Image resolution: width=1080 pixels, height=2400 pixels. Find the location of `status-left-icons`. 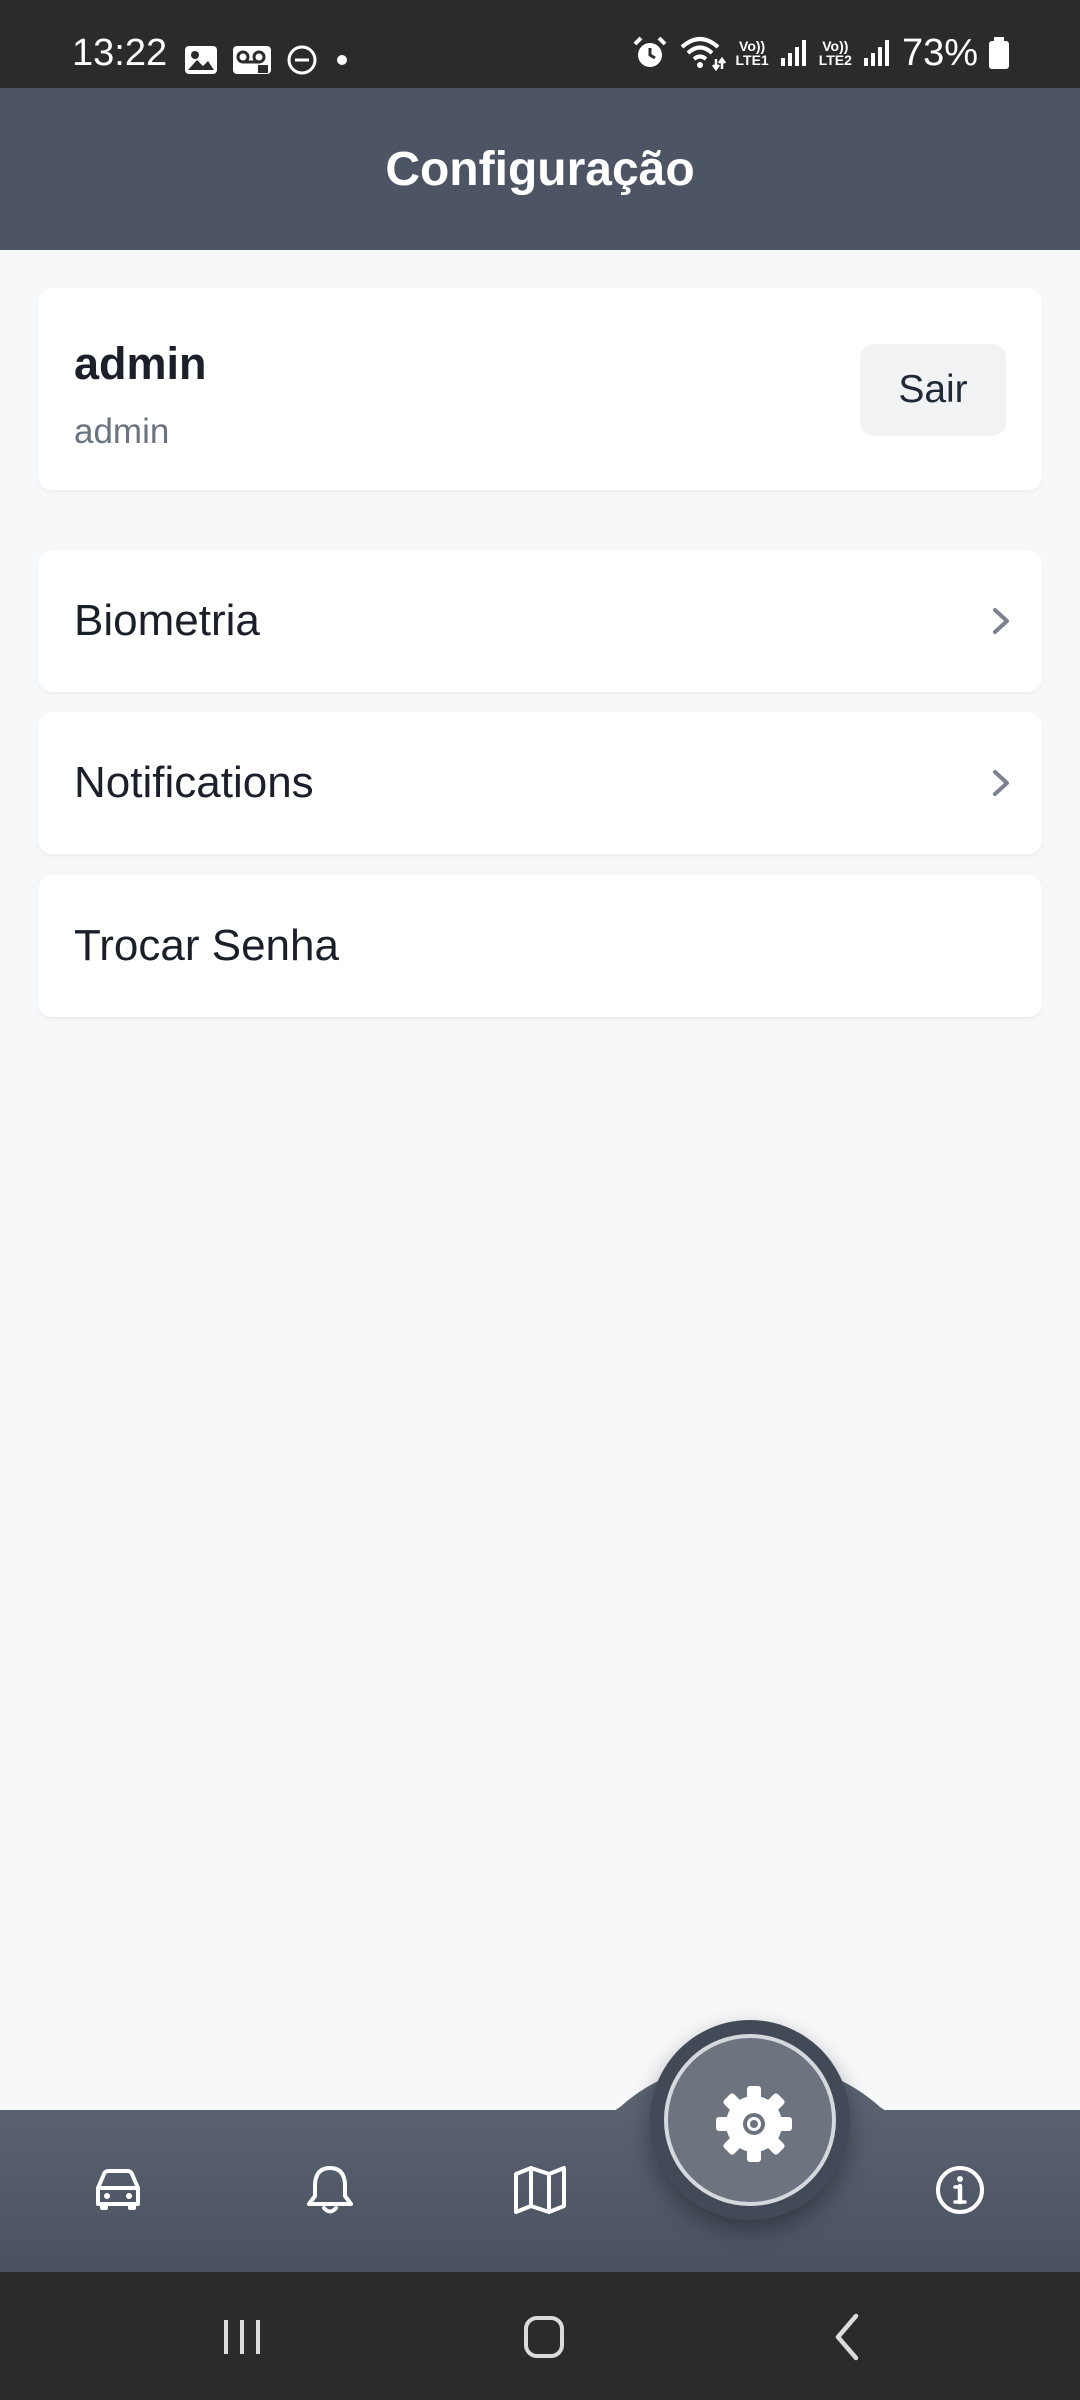

status-left-icons is located at coordinates (268, 60).